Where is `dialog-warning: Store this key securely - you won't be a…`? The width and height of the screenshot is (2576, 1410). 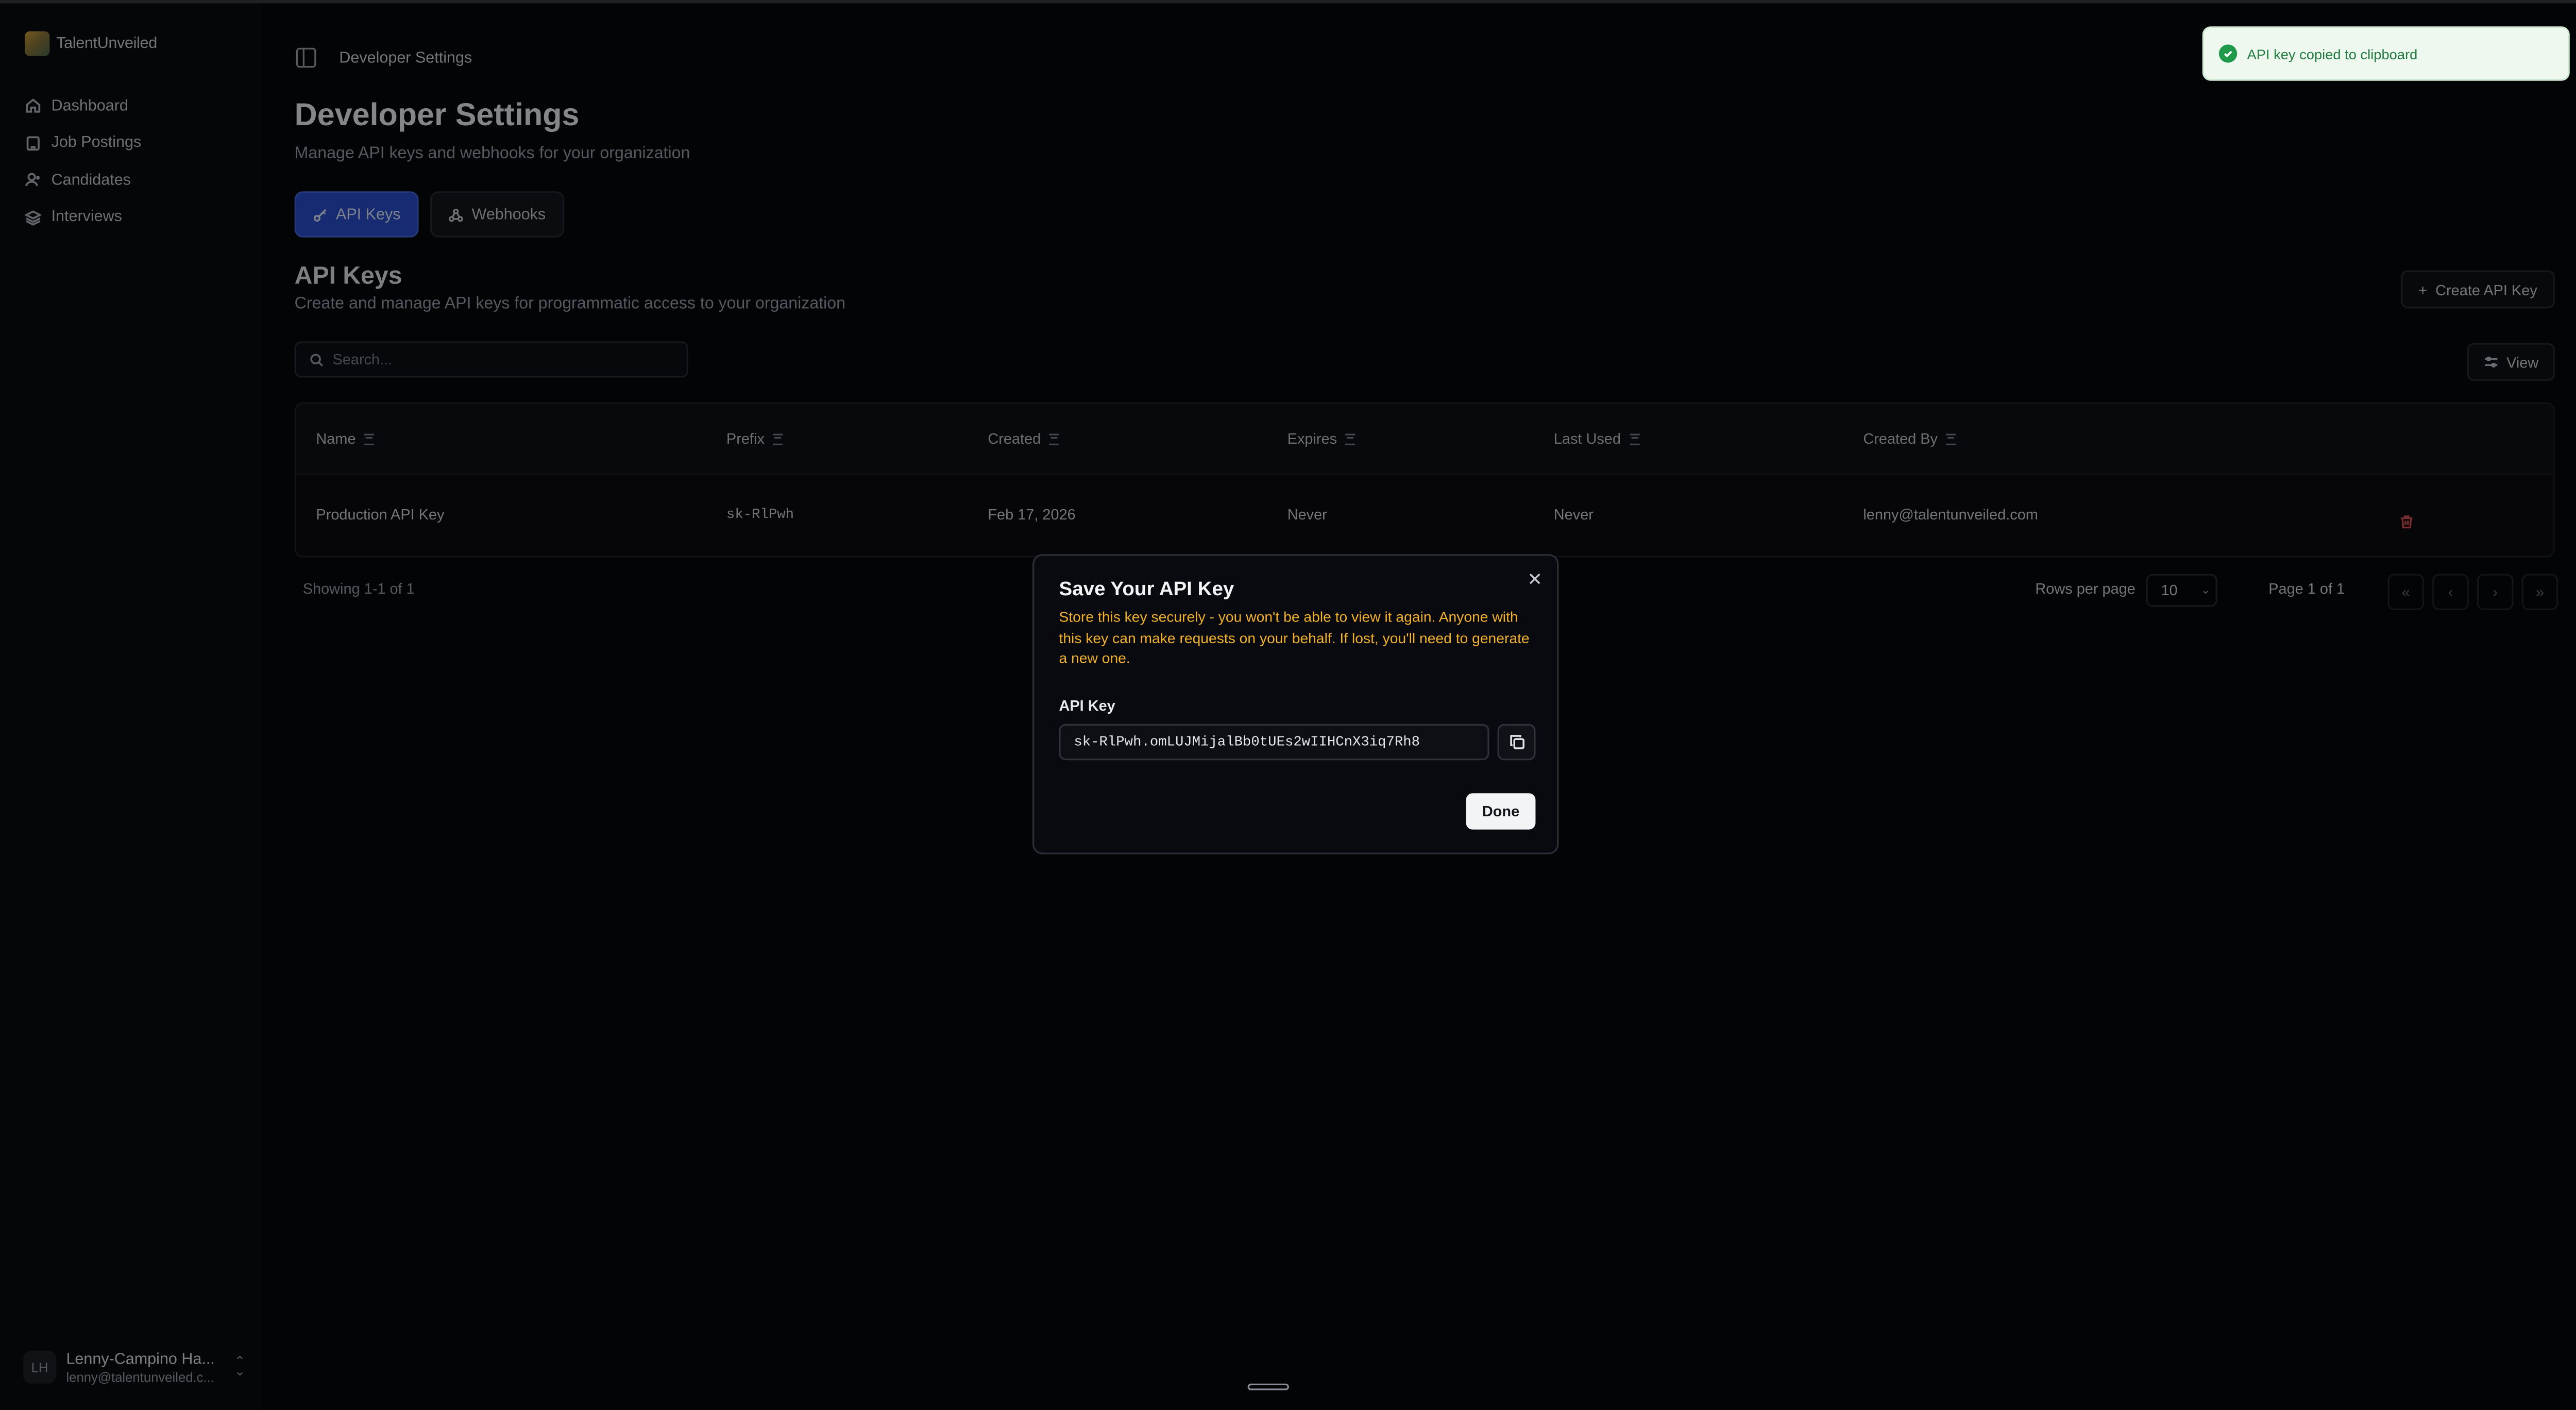 dialog-warning: Store this key securely - you won't be a… is located at coordinates (1294, 637).